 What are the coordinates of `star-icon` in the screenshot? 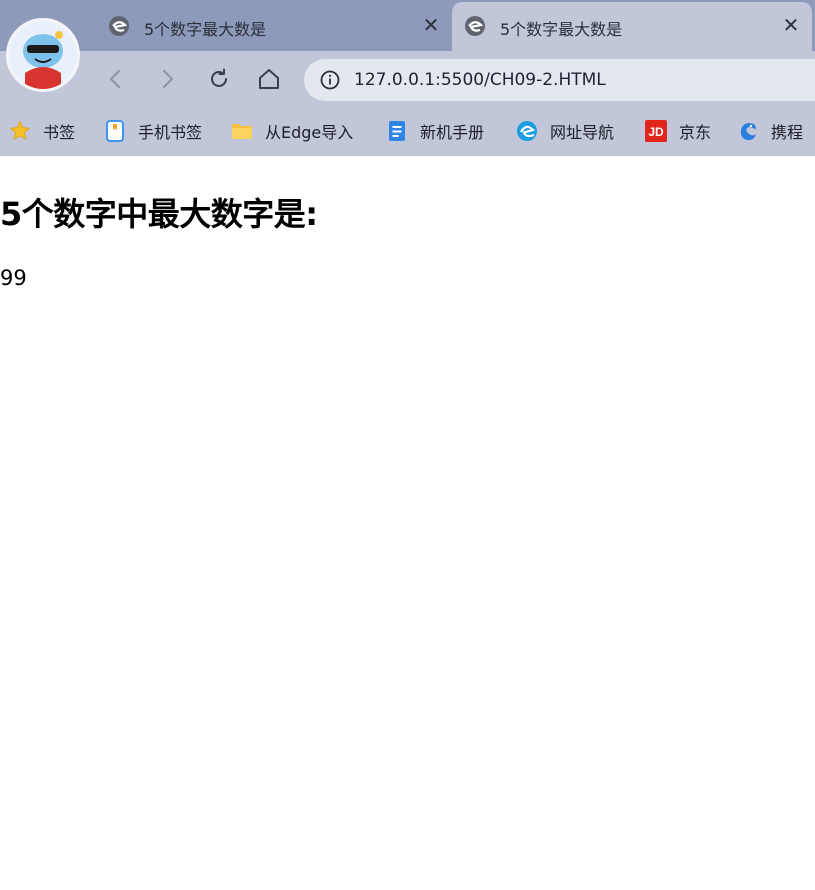 It's located at (20, 130).